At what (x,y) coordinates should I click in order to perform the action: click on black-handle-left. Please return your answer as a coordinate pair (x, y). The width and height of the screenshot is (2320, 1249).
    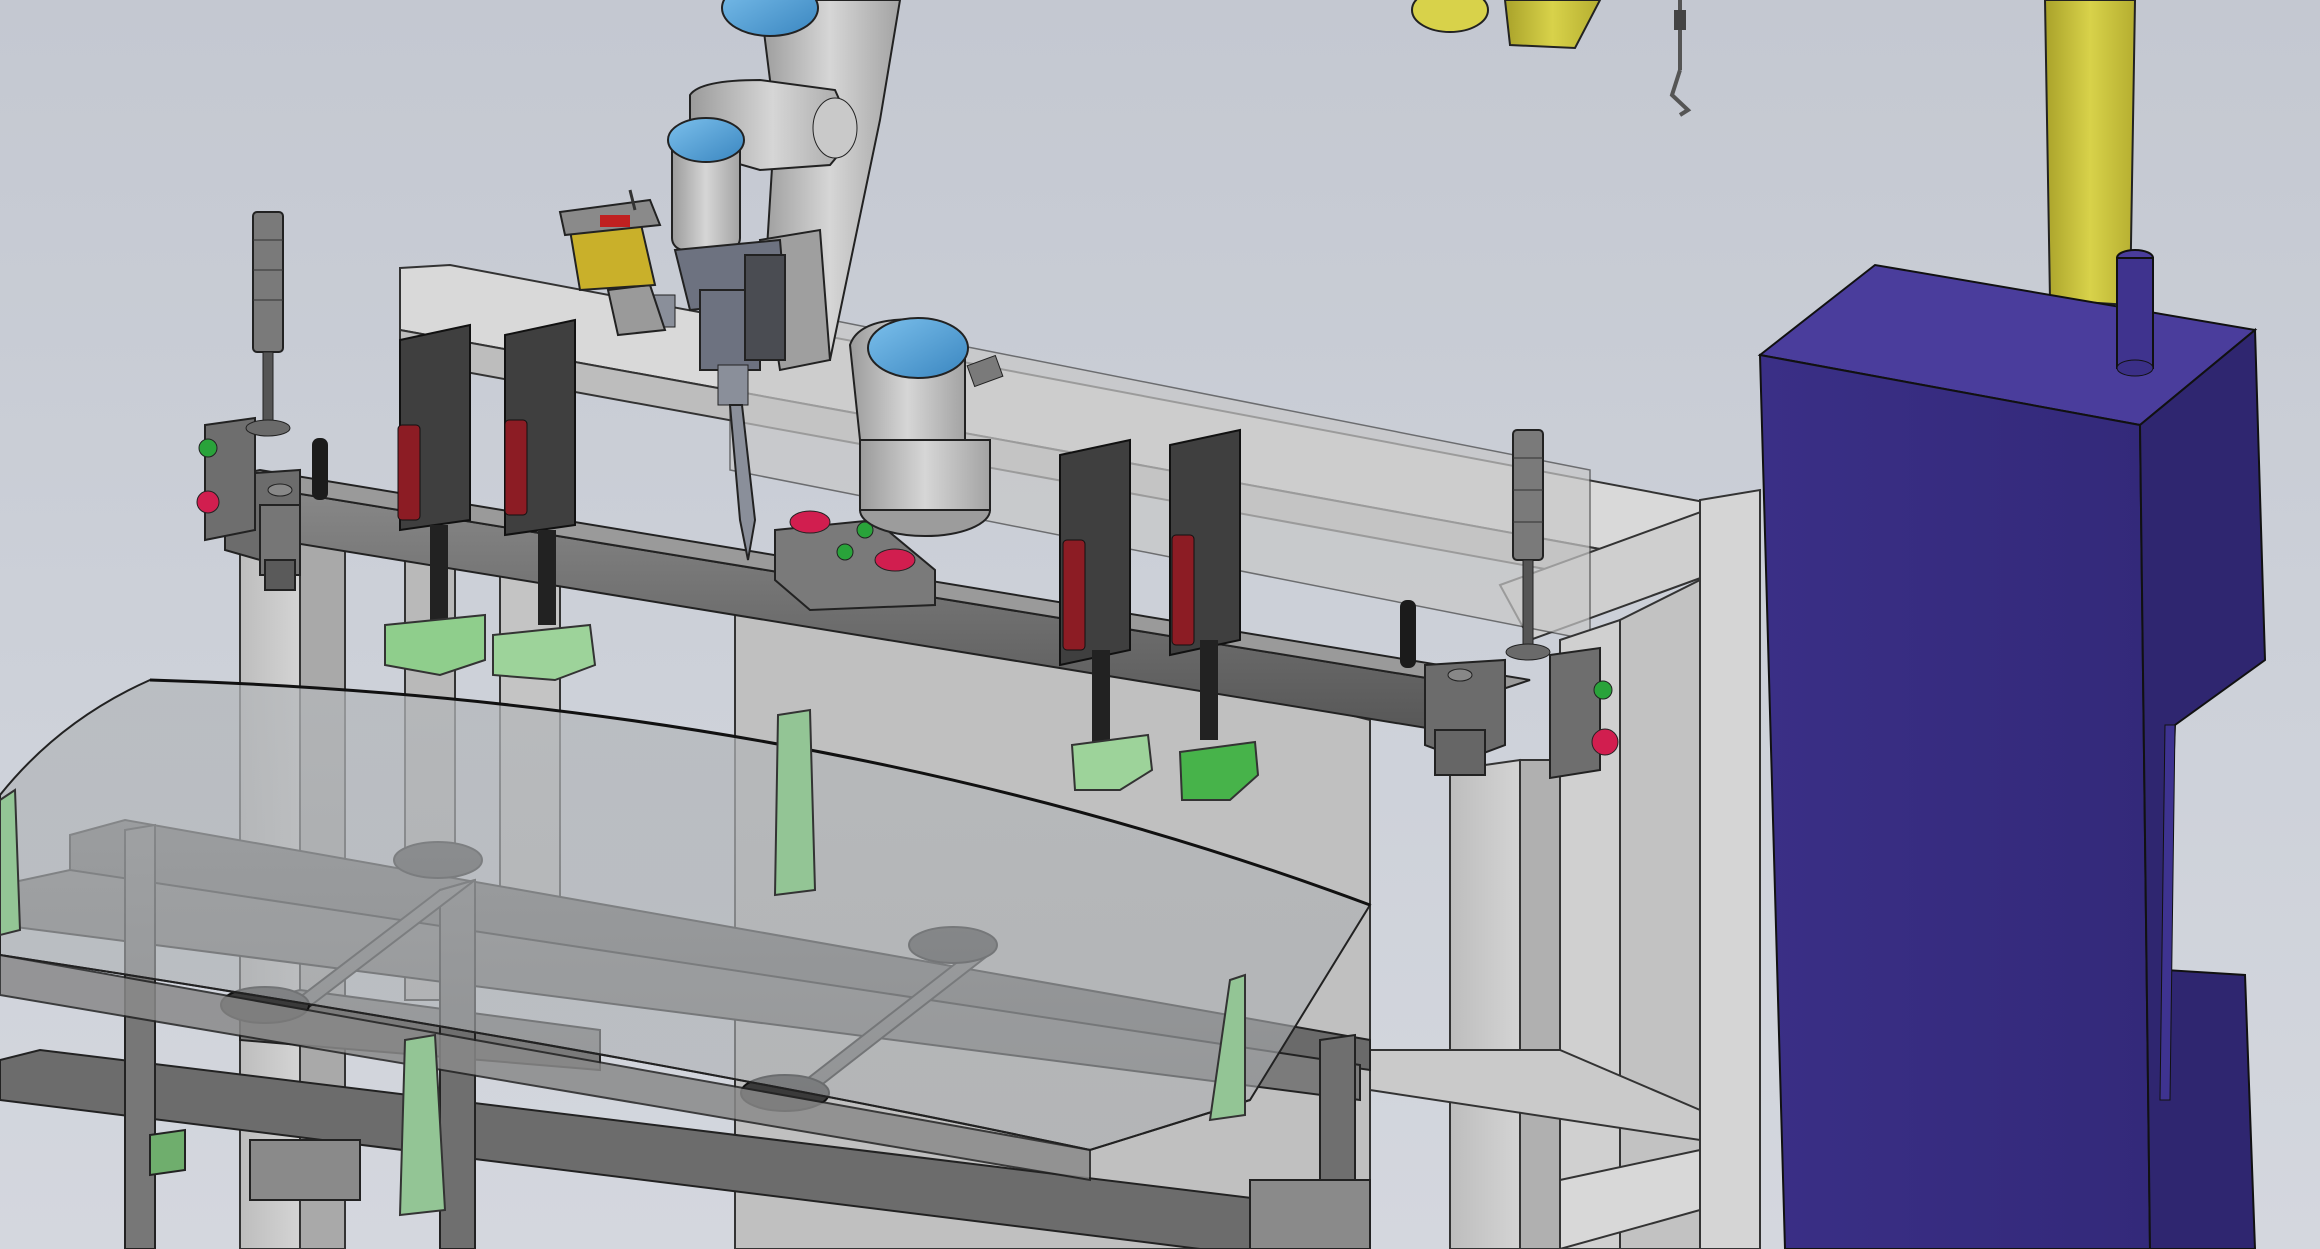
    Looking at the image, I should click on (320, 469).